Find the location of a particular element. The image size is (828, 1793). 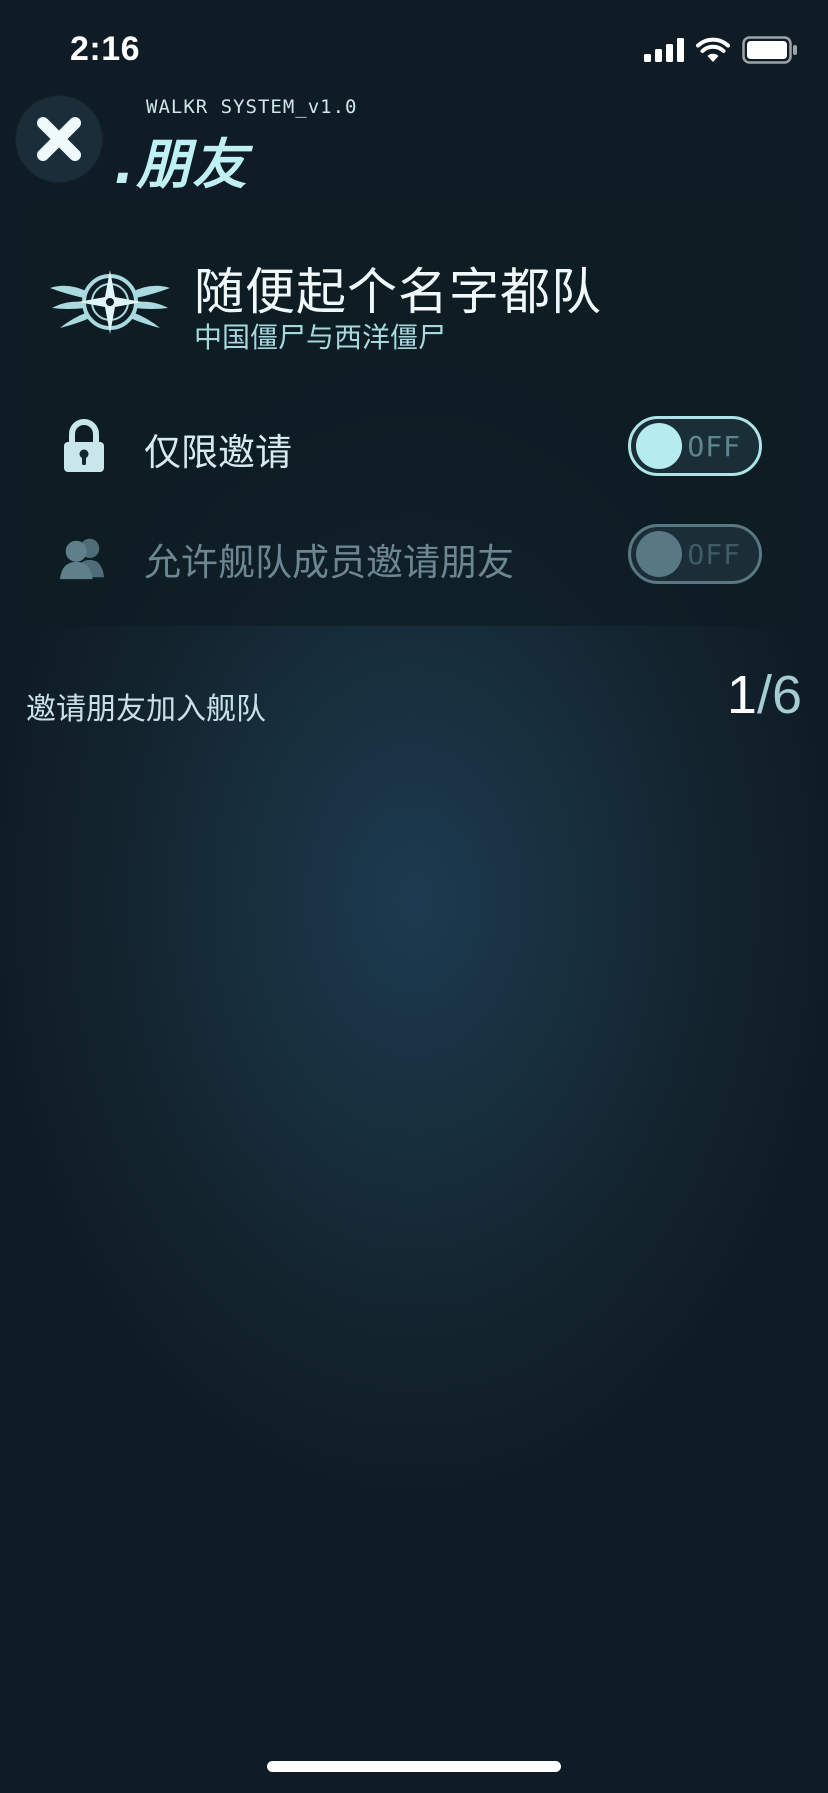

signal-icon is located at coordinates (664, 50).